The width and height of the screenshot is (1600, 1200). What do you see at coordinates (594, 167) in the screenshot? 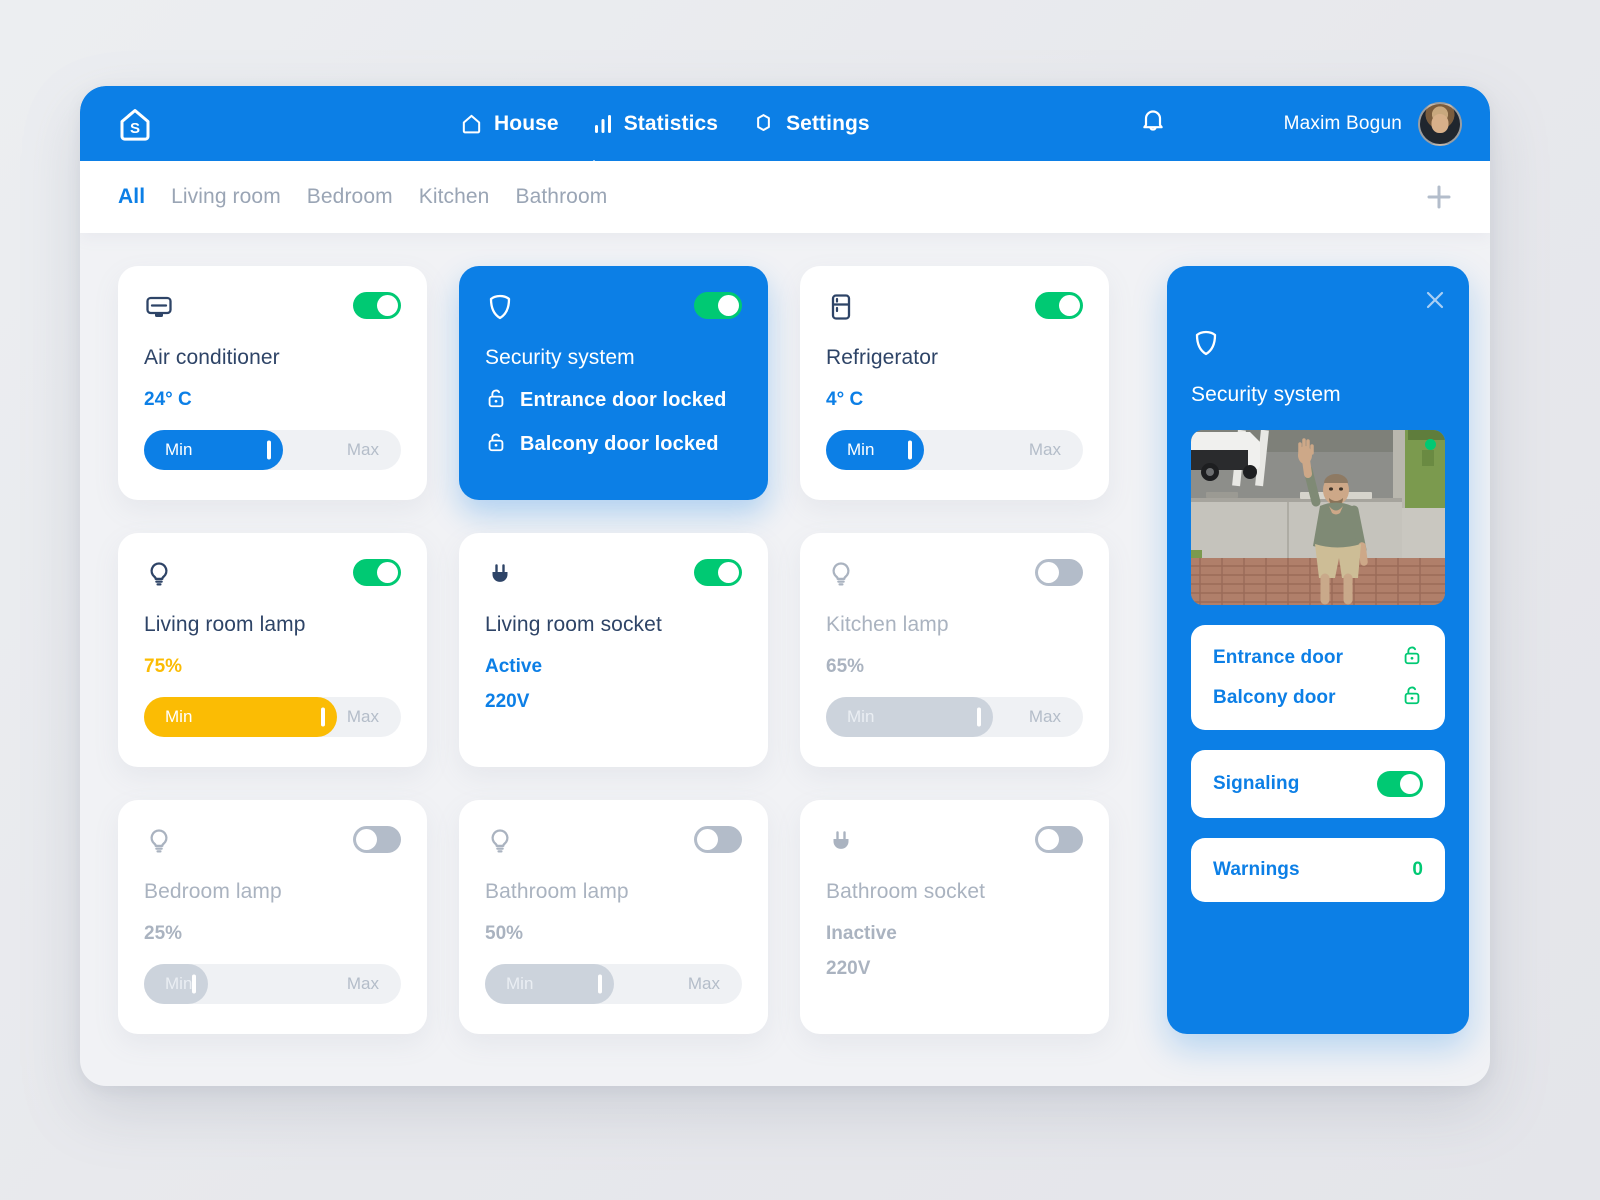
I see `active-nav-caret` at bounding box center [594, 167].